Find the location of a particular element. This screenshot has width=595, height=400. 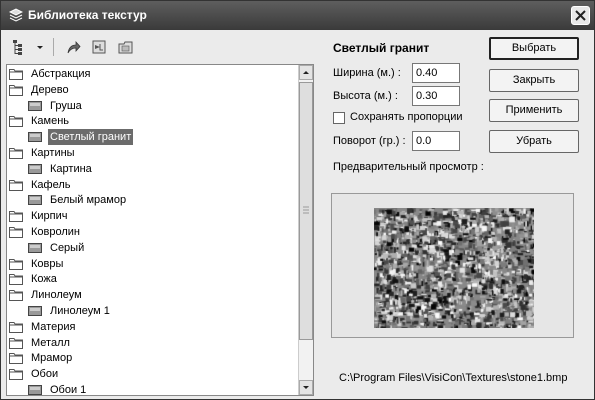

tree-item-label: Картина is located at coordinates (71, 168).